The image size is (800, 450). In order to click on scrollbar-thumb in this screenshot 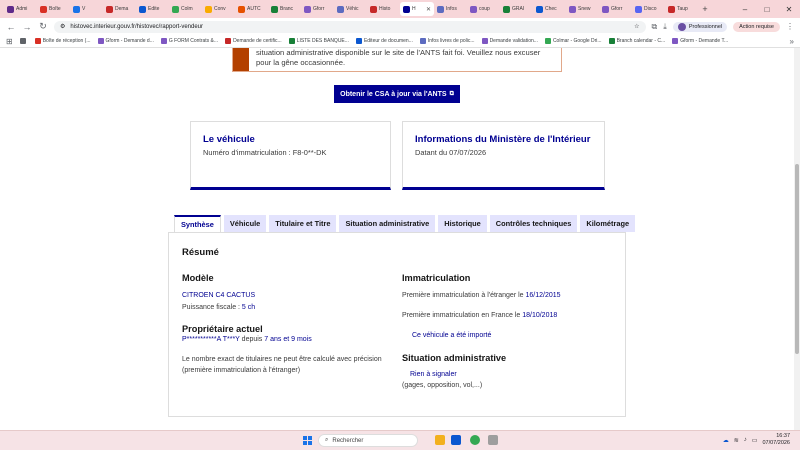, I will do `click(797, 259)`.